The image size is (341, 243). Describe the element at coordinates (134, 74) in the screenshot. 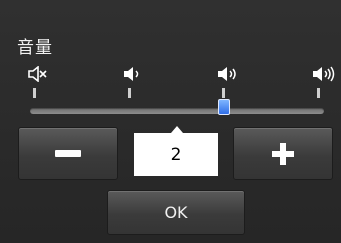

I see `speaker-low-icon` at that location.